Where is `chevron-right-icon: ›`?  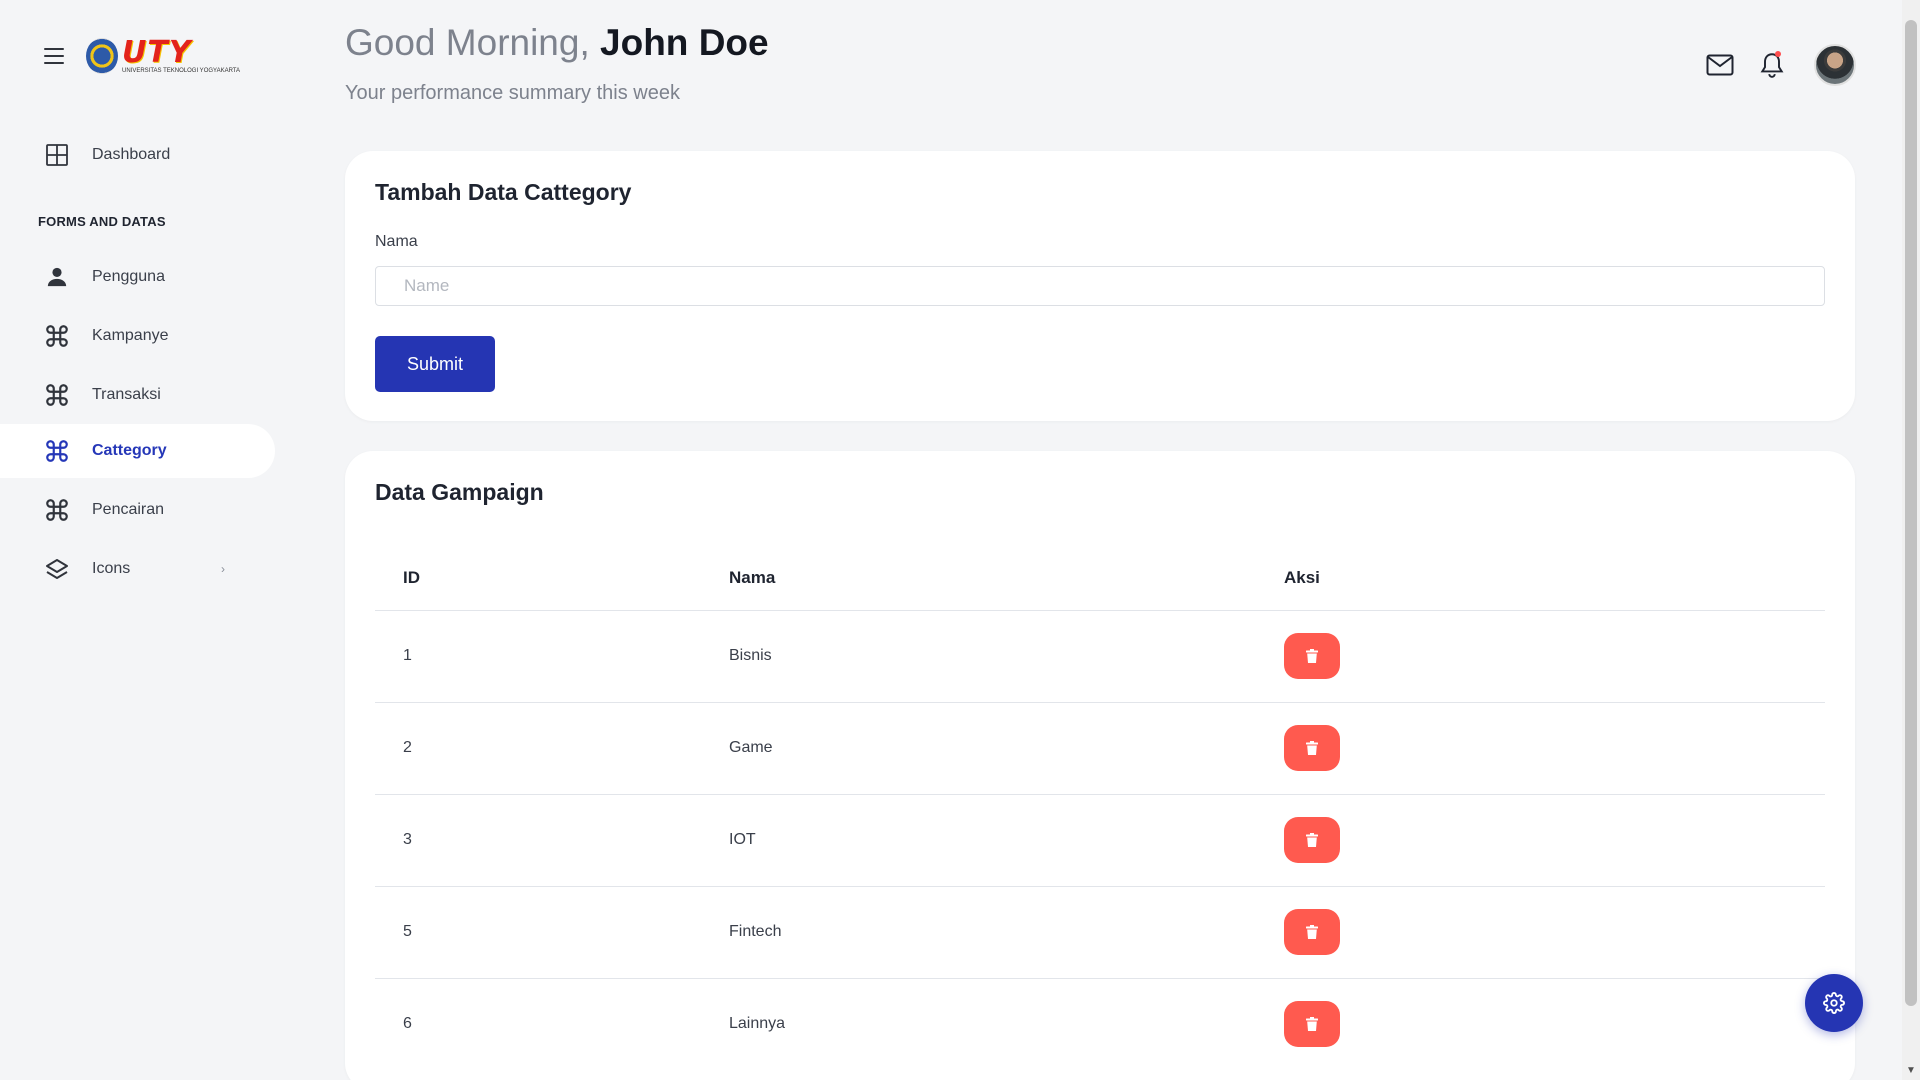
chevron-right-icon: › is located at coordinates (223, 569).